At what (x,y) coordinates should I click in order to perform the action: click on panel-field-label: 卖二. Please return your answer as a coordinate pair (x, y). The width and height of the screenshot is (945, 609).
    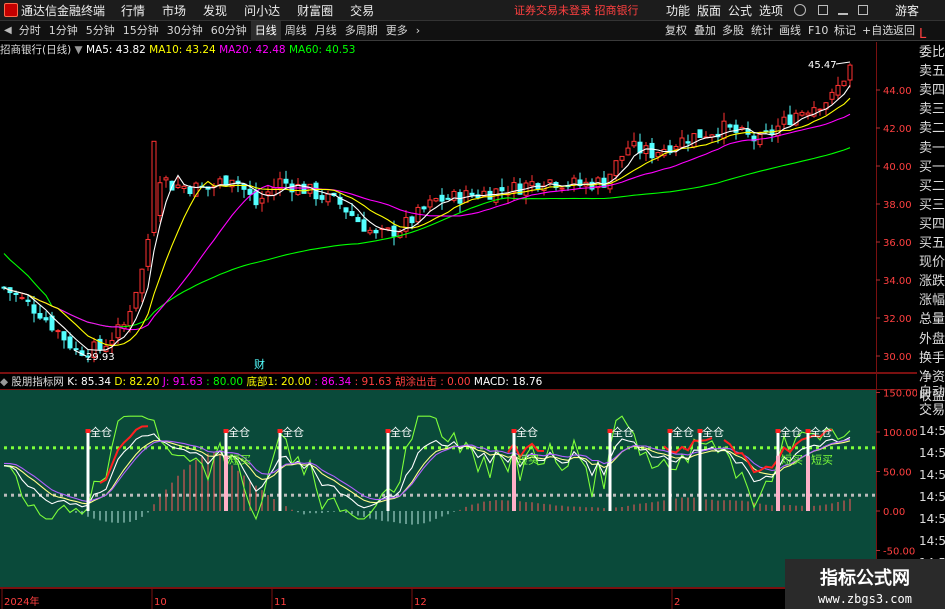
    Looking at the image, I should click on (932, 129).